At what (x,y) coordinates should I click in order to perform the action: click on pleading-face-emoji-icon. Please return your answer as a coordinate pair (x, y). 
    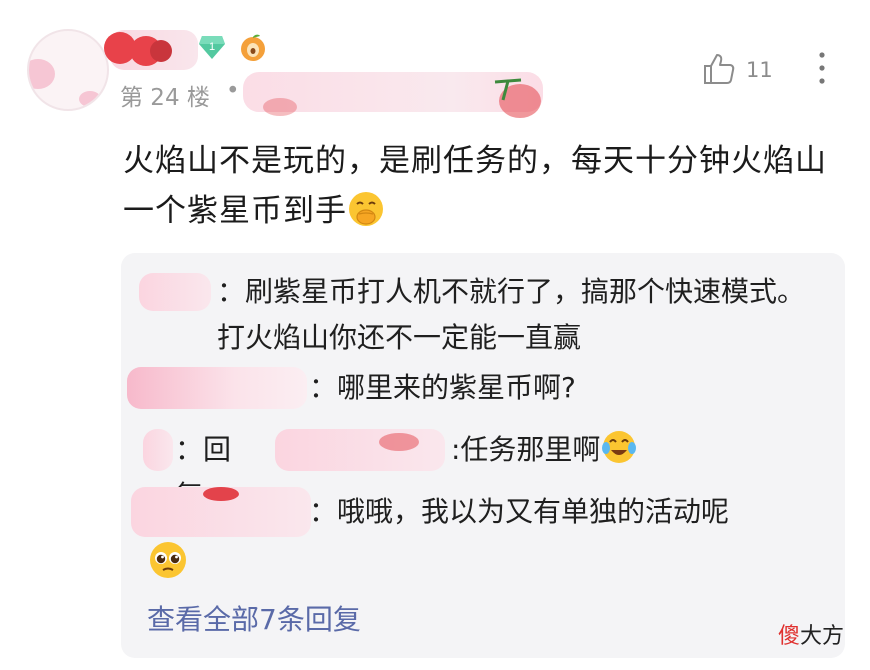
    Looking at the image, I should click on (168, 560).